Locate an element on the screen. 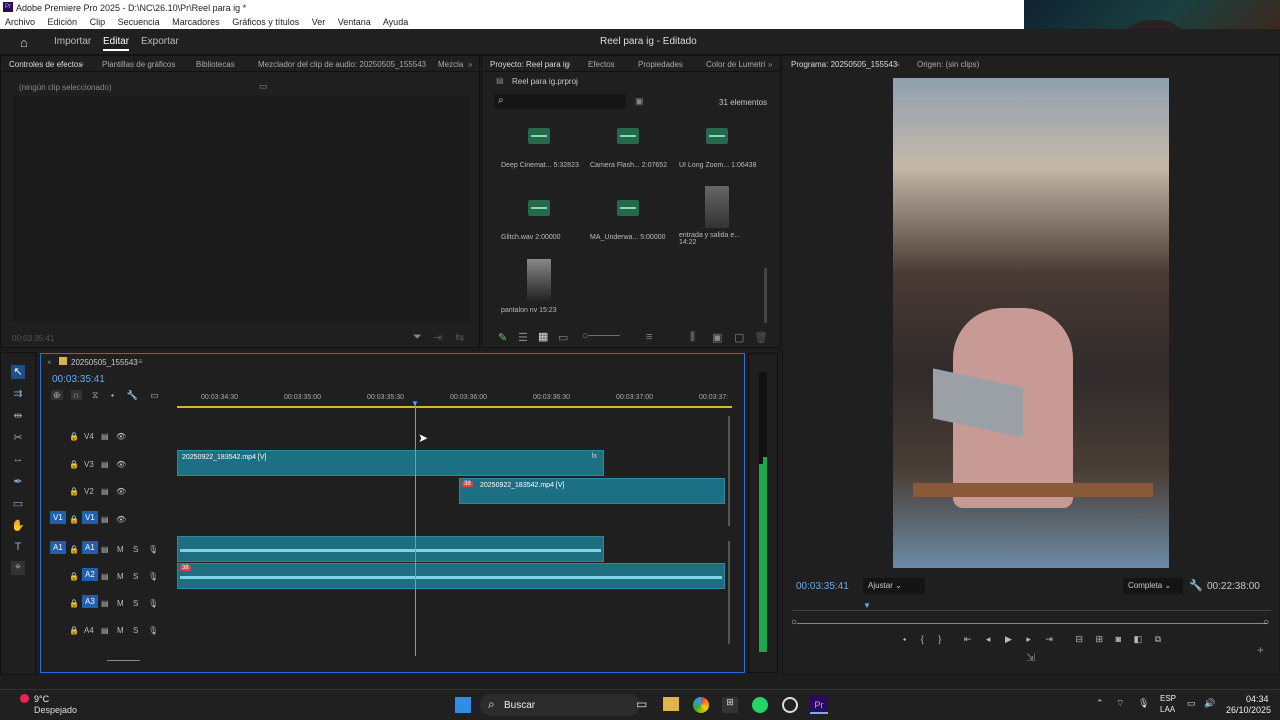 The height and width of the screenshot is (720, 1280). zoom-bar is located at coordinates (1032, 623).